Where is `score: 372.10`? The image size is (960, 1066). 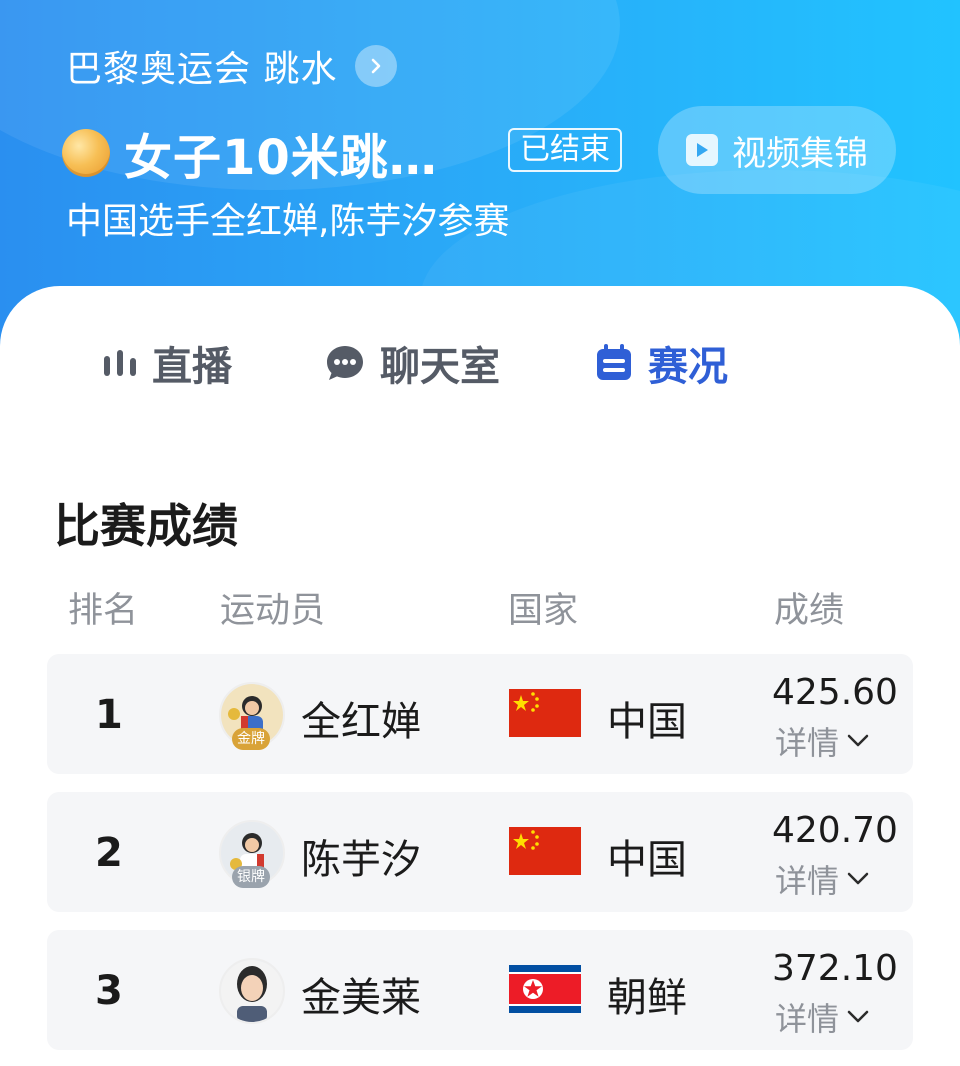
score: 372.10 is located at coordinates (835, 968).